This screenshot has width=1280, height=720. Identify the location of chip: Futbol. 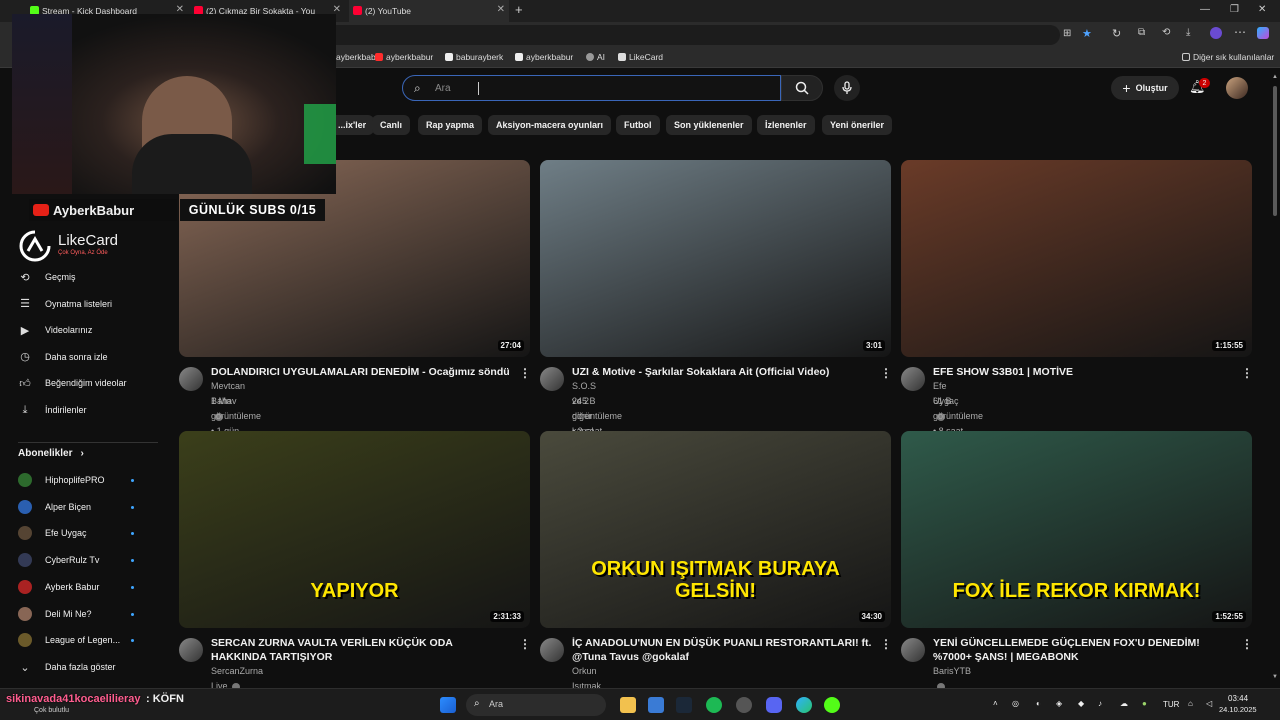
(638, 125).